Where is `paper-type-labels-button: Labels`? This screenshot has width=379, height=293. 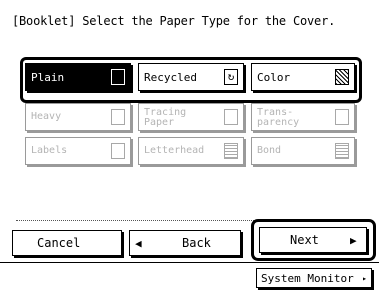
paper-type-labels-button: Labels is located at coordinates (78, 151).